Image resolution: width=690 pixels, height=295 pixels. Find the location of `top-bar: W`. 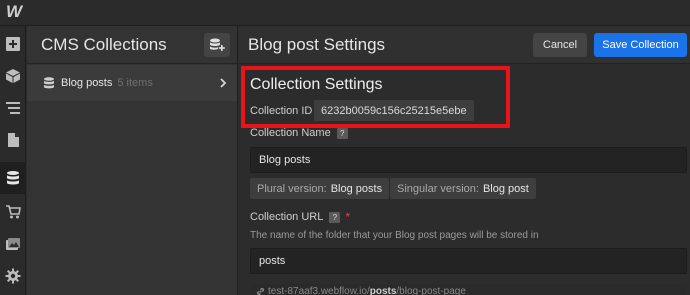

top-bar: W is located at coordinates (345, 13).